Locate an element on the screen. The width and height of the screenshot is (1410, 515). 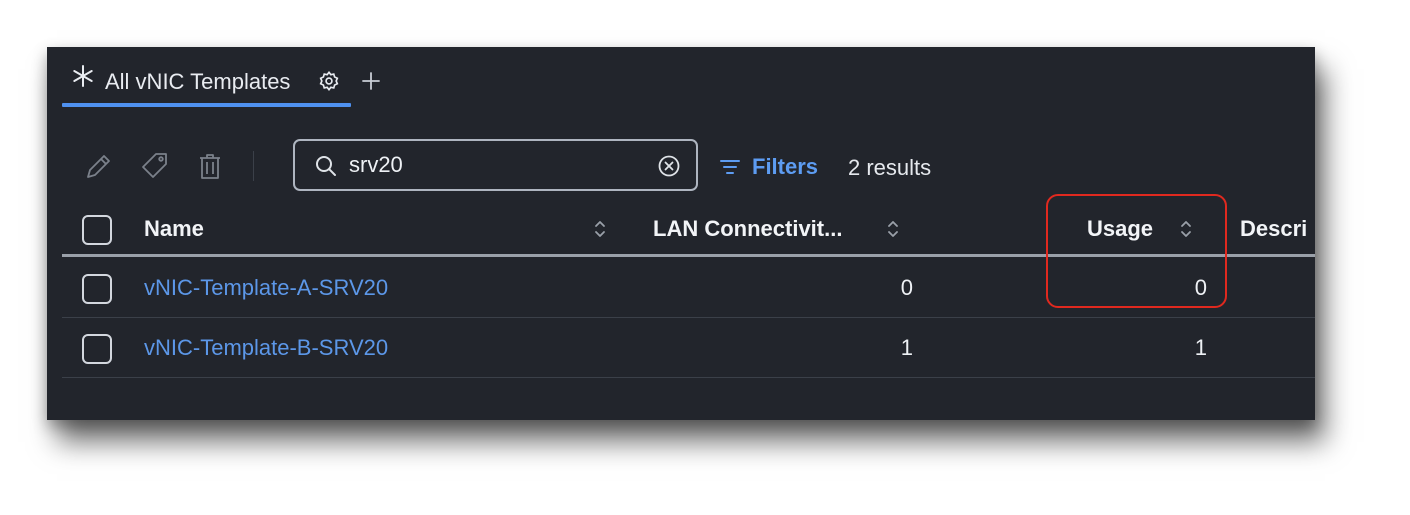
gear-icon is located at coordinates (329, 81).